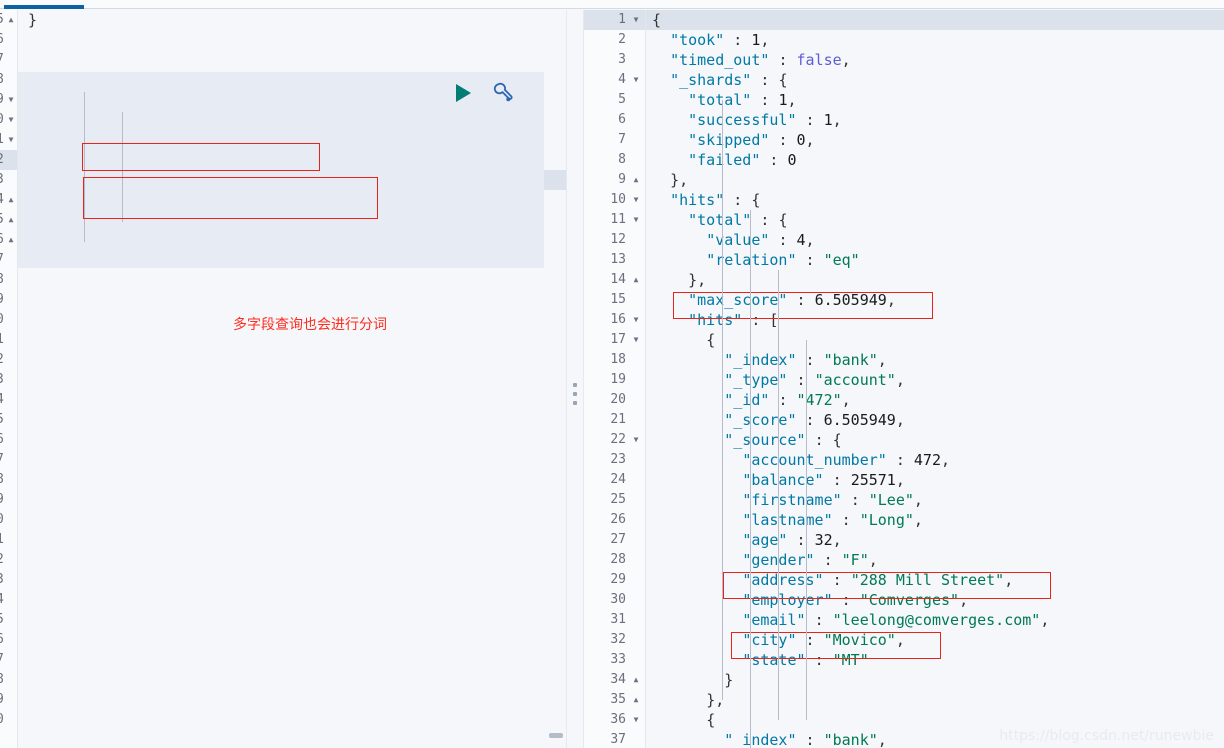 Image resolution: width=1224 pixels, height=748 pixels. What do you see at coordinates (614, 680) in the screenshot?
I see `gutter-line: 34 ▲` at bounding box center [614, 680].